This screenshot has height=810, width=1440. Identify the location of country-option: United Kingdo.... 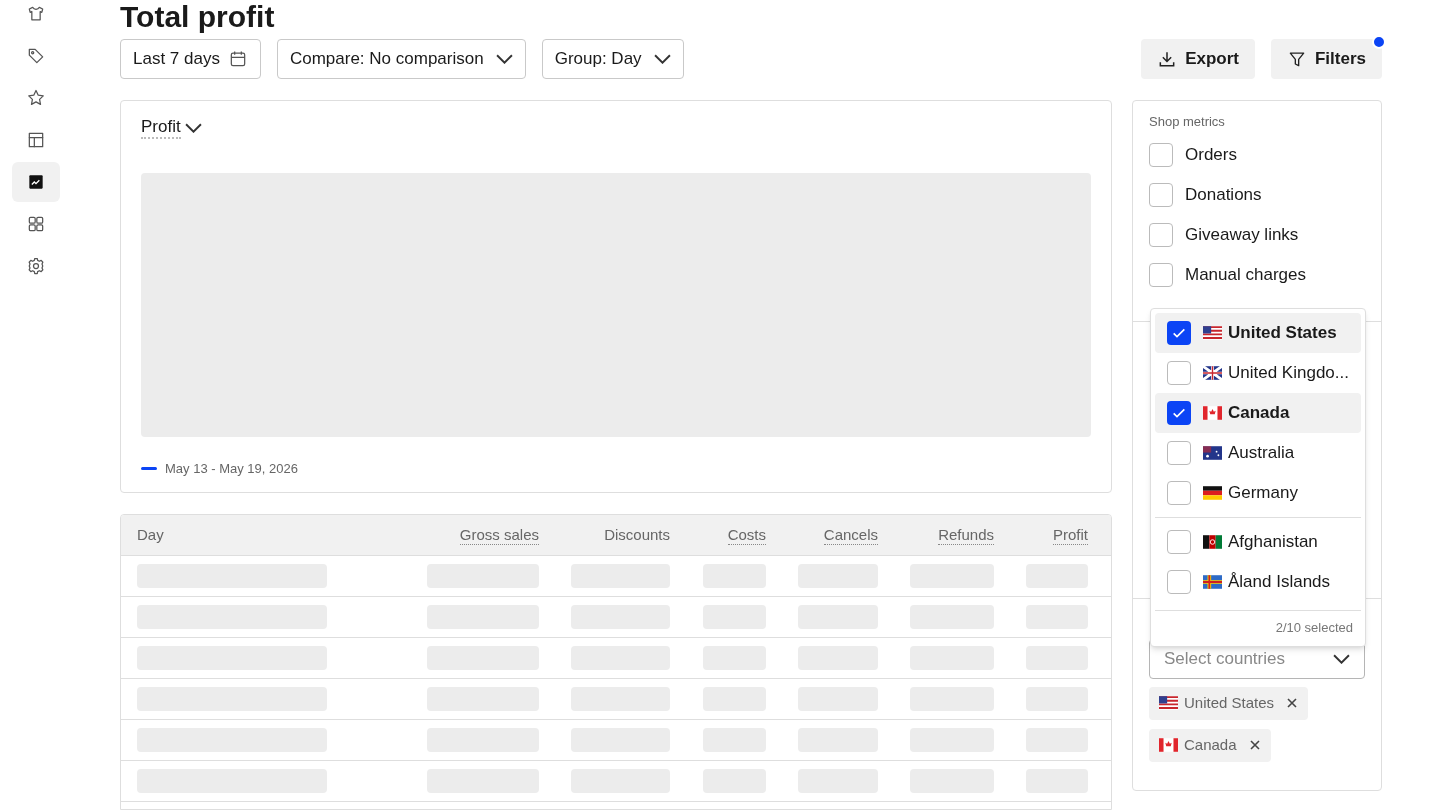
(1258, 373).